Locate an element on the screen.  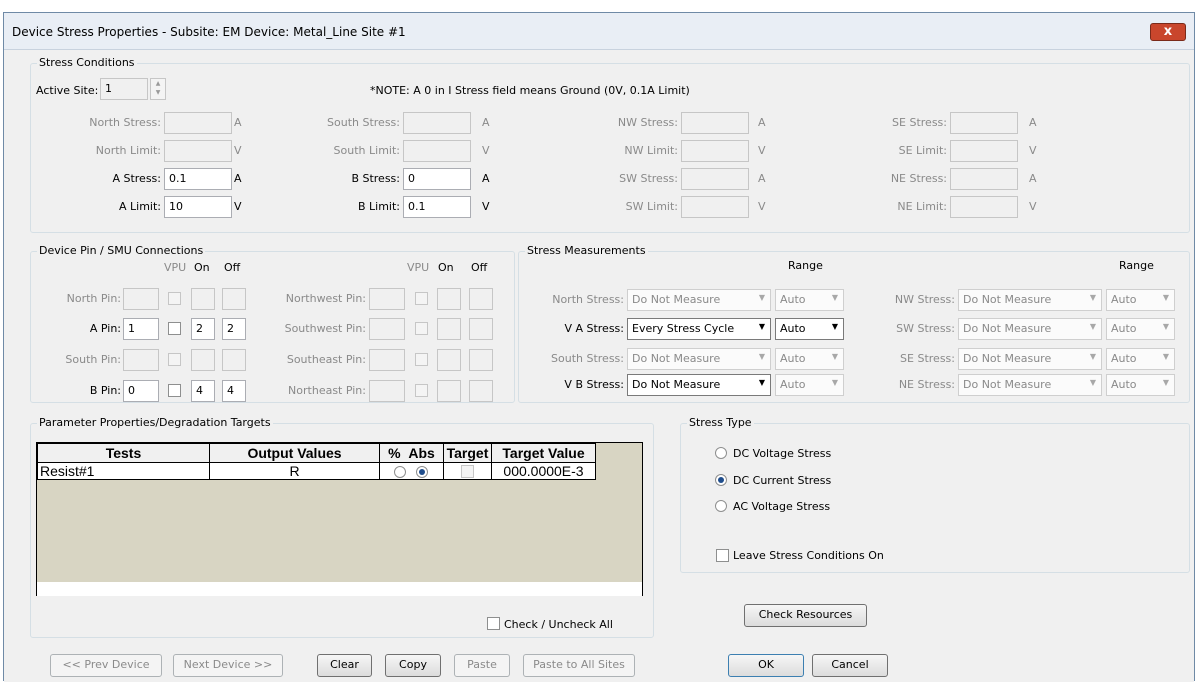
southeast-pin-vpu-checkbox is located at coordinates (421, 359).